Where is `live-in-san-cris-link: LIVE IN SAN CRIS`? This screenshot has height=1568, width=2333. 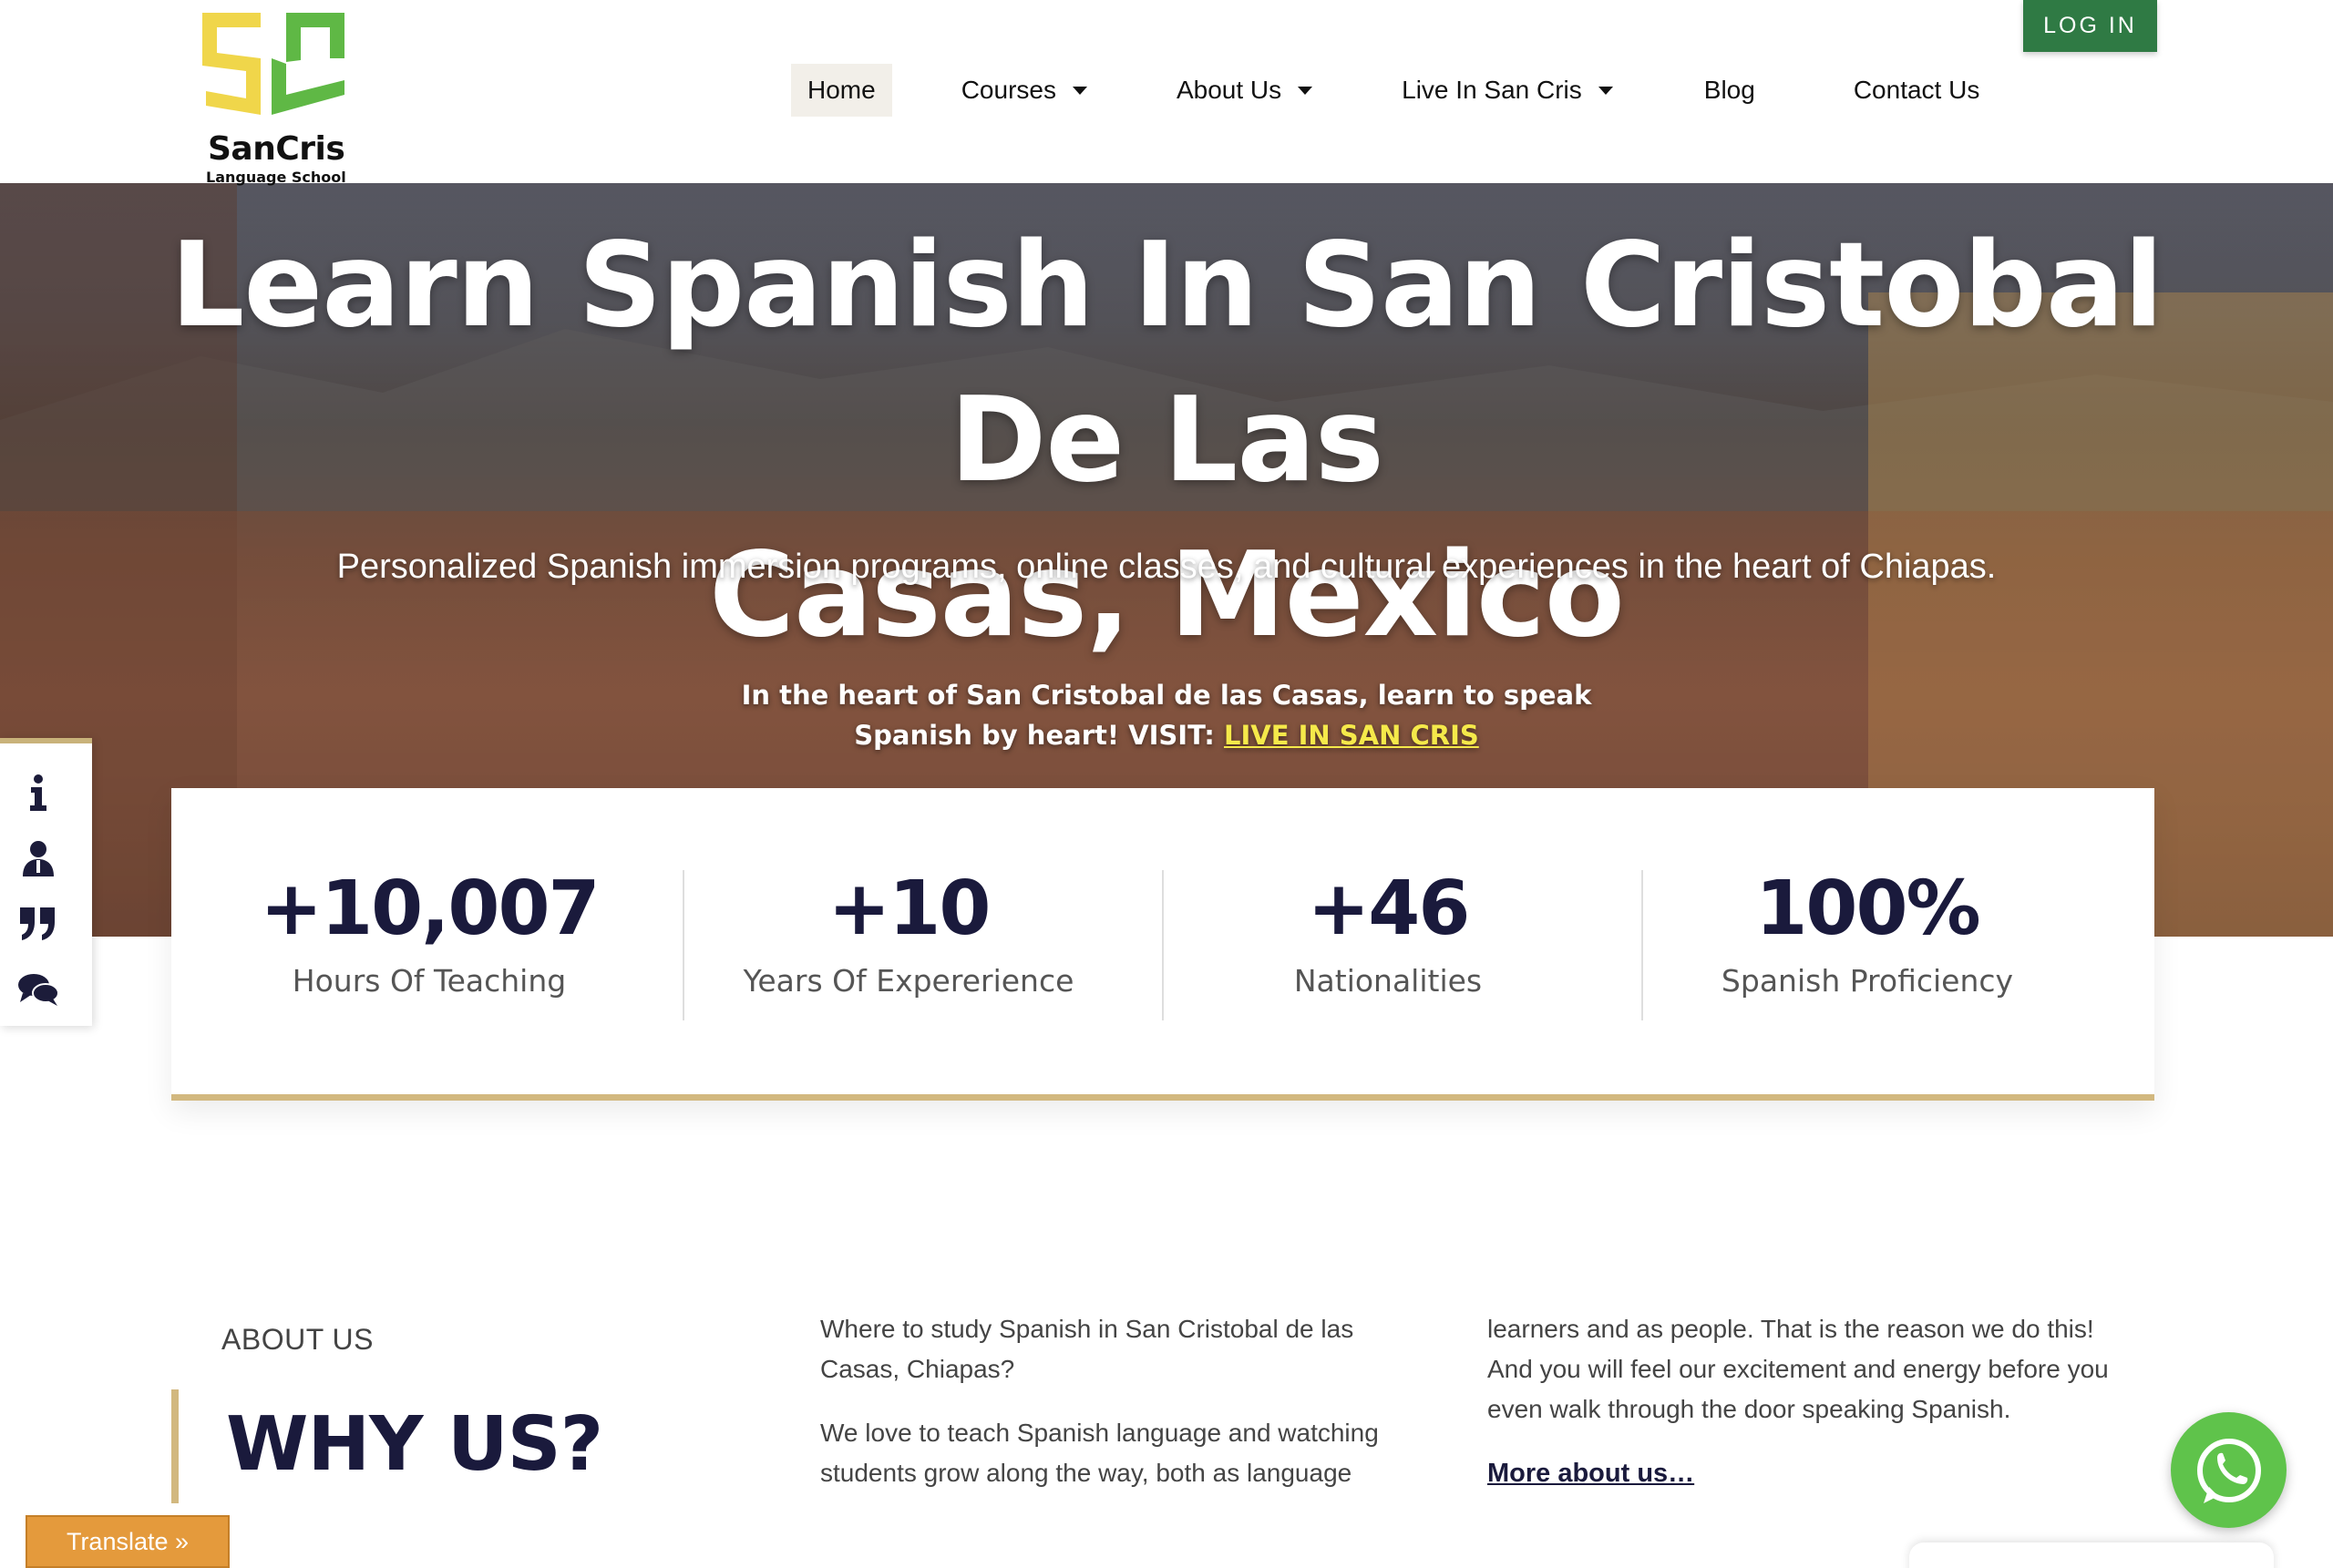
live-in-san-cris-link: LIVE IN SAN CRIS is located at coordinates (1351, 735).